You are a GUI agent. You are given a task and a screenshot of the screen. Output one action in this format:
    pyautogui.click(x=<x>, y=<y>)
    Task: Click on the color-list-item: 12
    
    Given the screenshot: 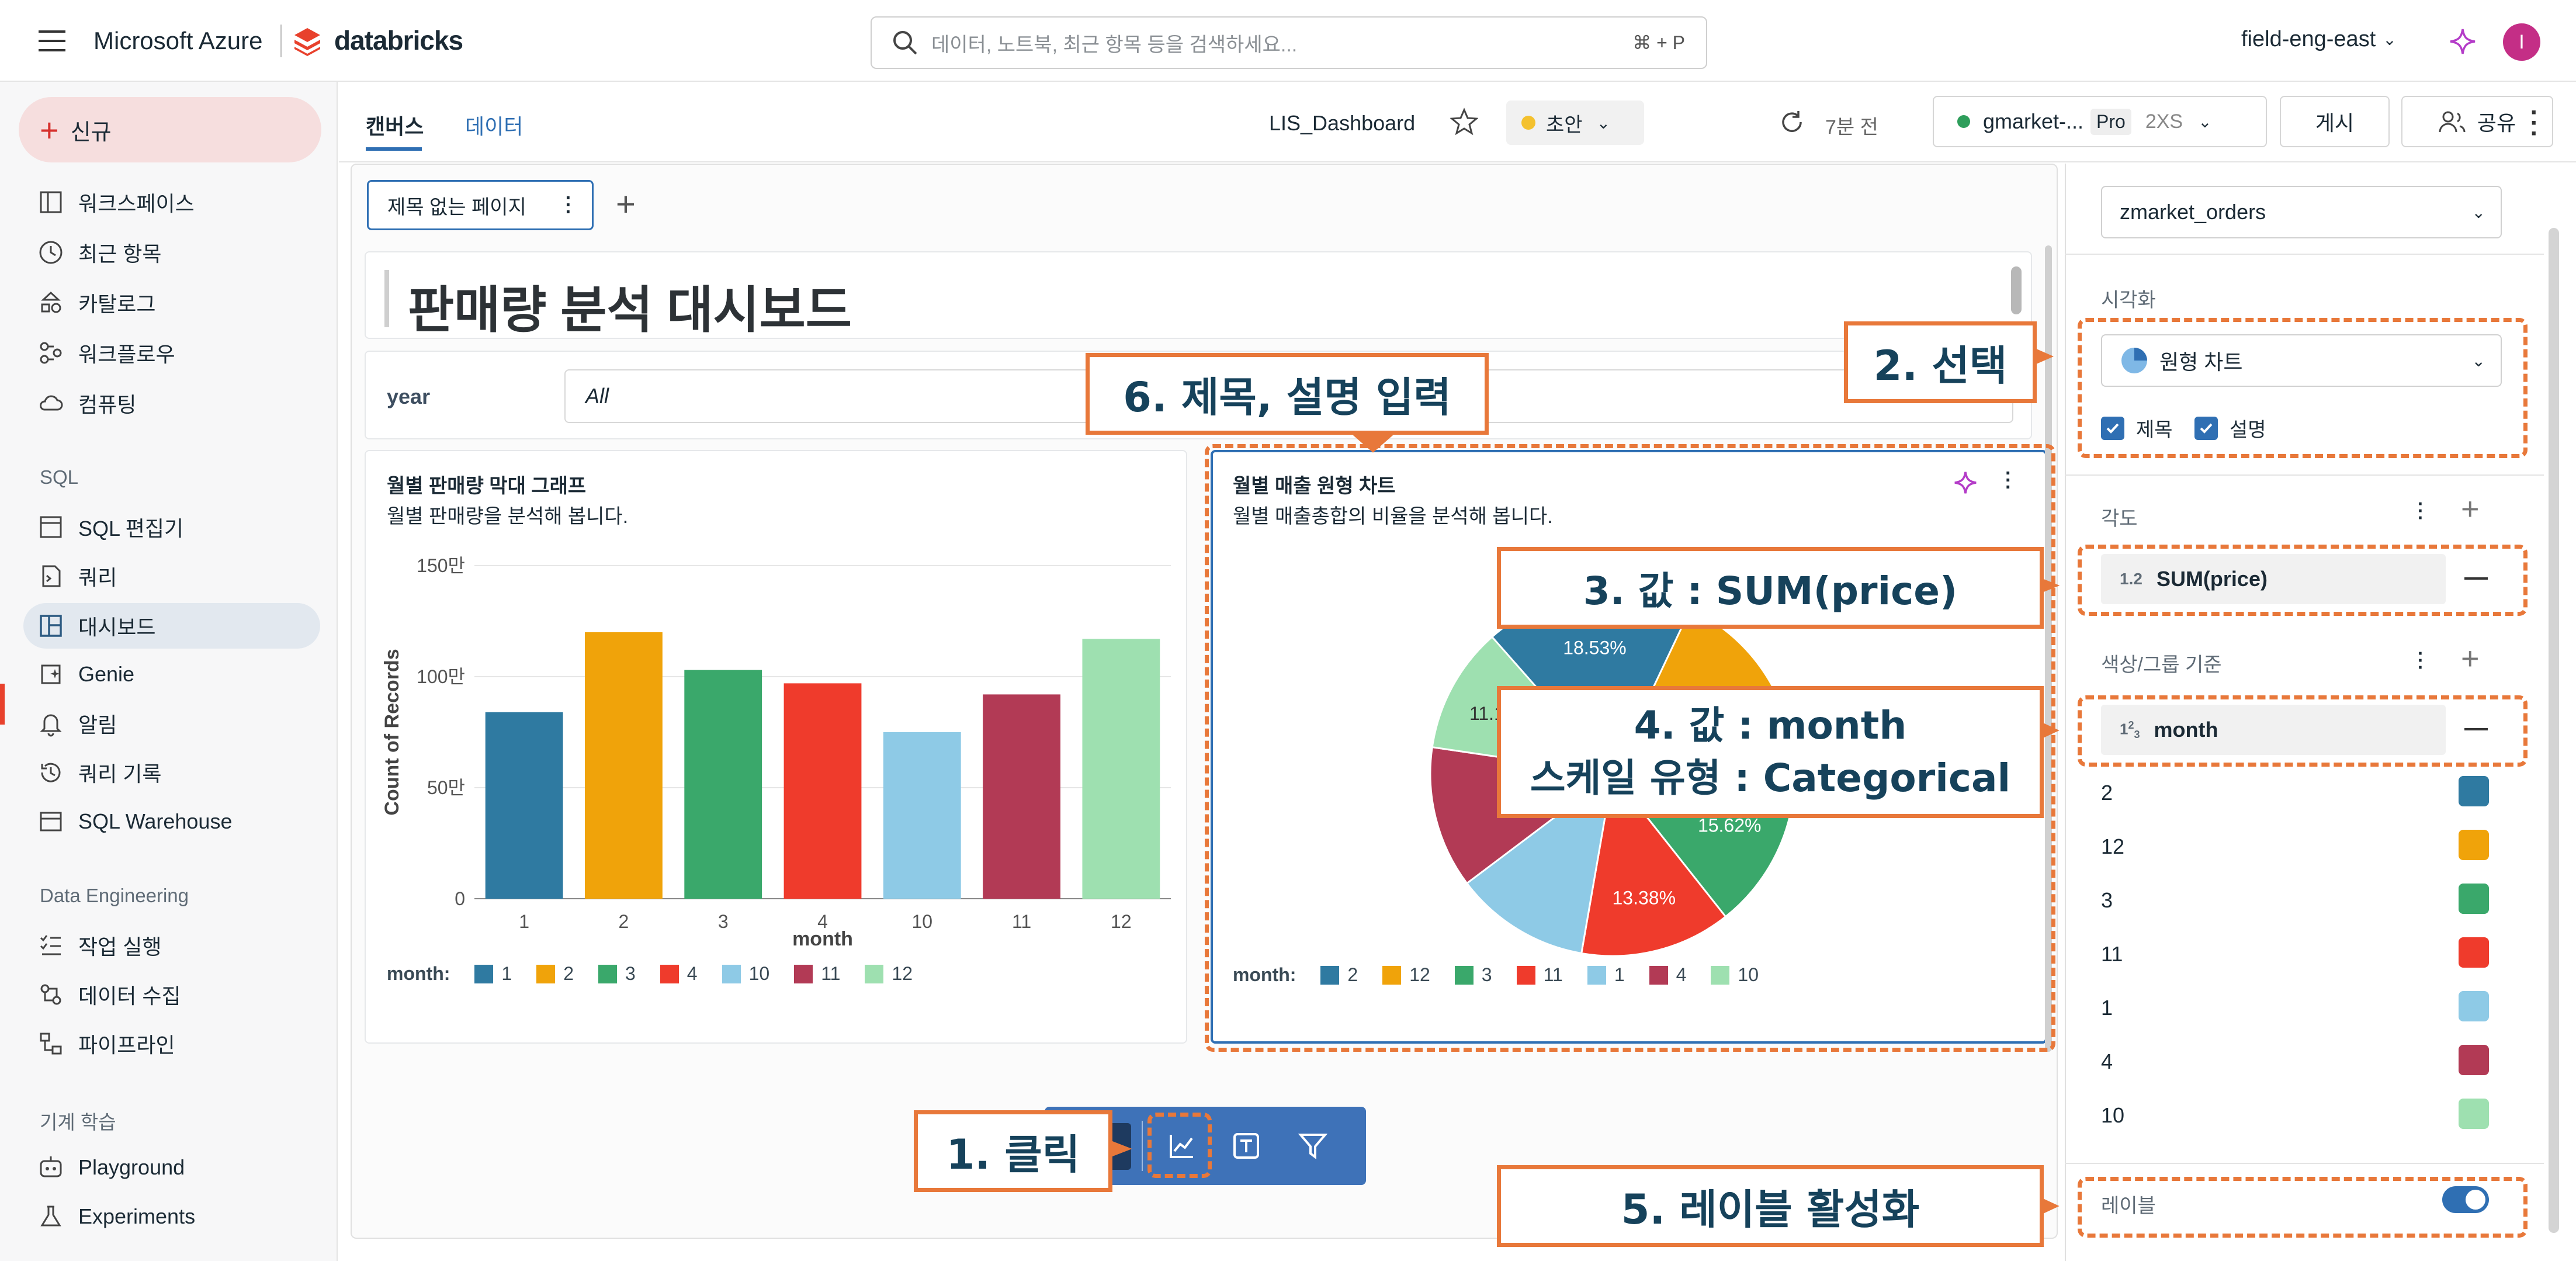 What is the action you would take?
    pyautogui.click(x=2112, y=846)
    